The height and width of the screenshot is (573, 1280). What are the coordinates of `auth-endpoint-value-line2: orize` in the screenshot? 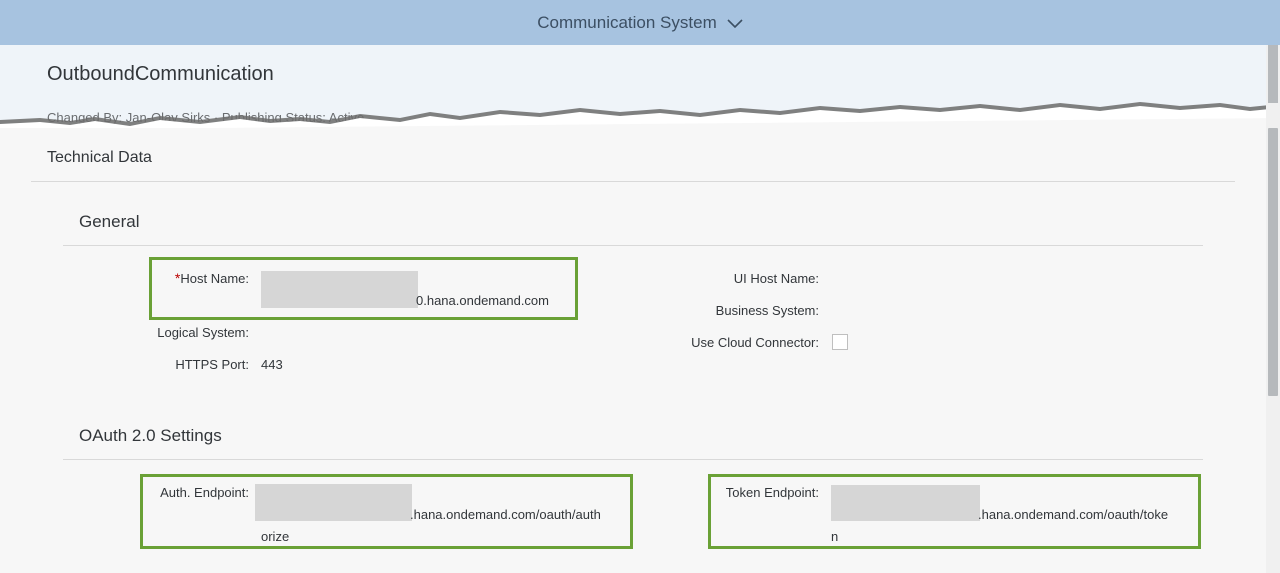 It's located at (275, 536).